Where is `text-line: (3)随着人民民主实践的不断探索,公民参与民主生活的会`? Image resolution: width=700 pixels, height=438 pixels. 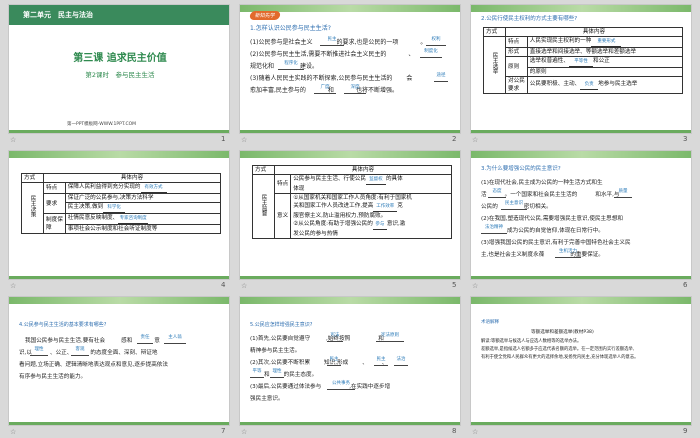 text-line: (3)随着人民民主实践的不断探索,公民参与民主生活的会 is located at coordinates (331, 78).